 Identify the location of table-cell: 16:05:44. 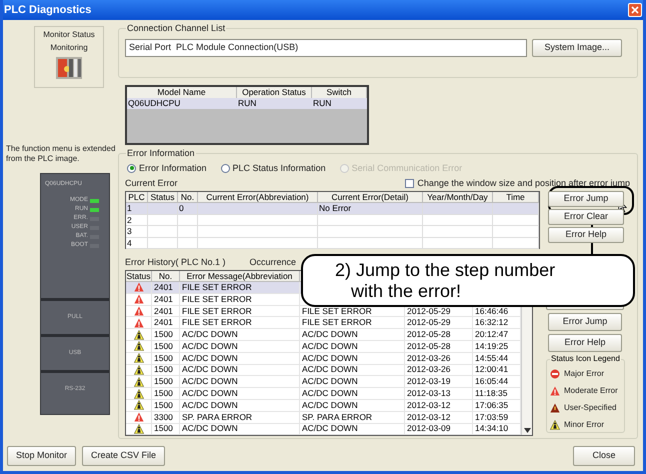
(491, 382).